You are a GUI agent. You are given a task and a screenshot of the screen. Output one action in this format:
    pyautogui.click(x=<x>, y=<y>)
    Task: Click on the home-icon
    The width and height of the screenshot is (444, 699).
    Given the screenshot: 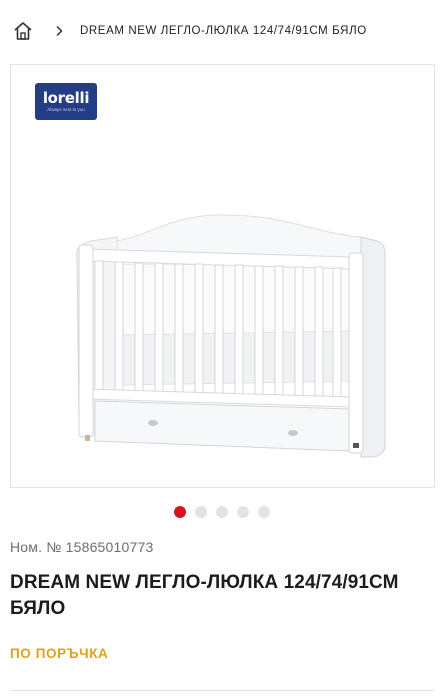 What is the action you would take?
    pyautogui.click(x=23, y=31)
    